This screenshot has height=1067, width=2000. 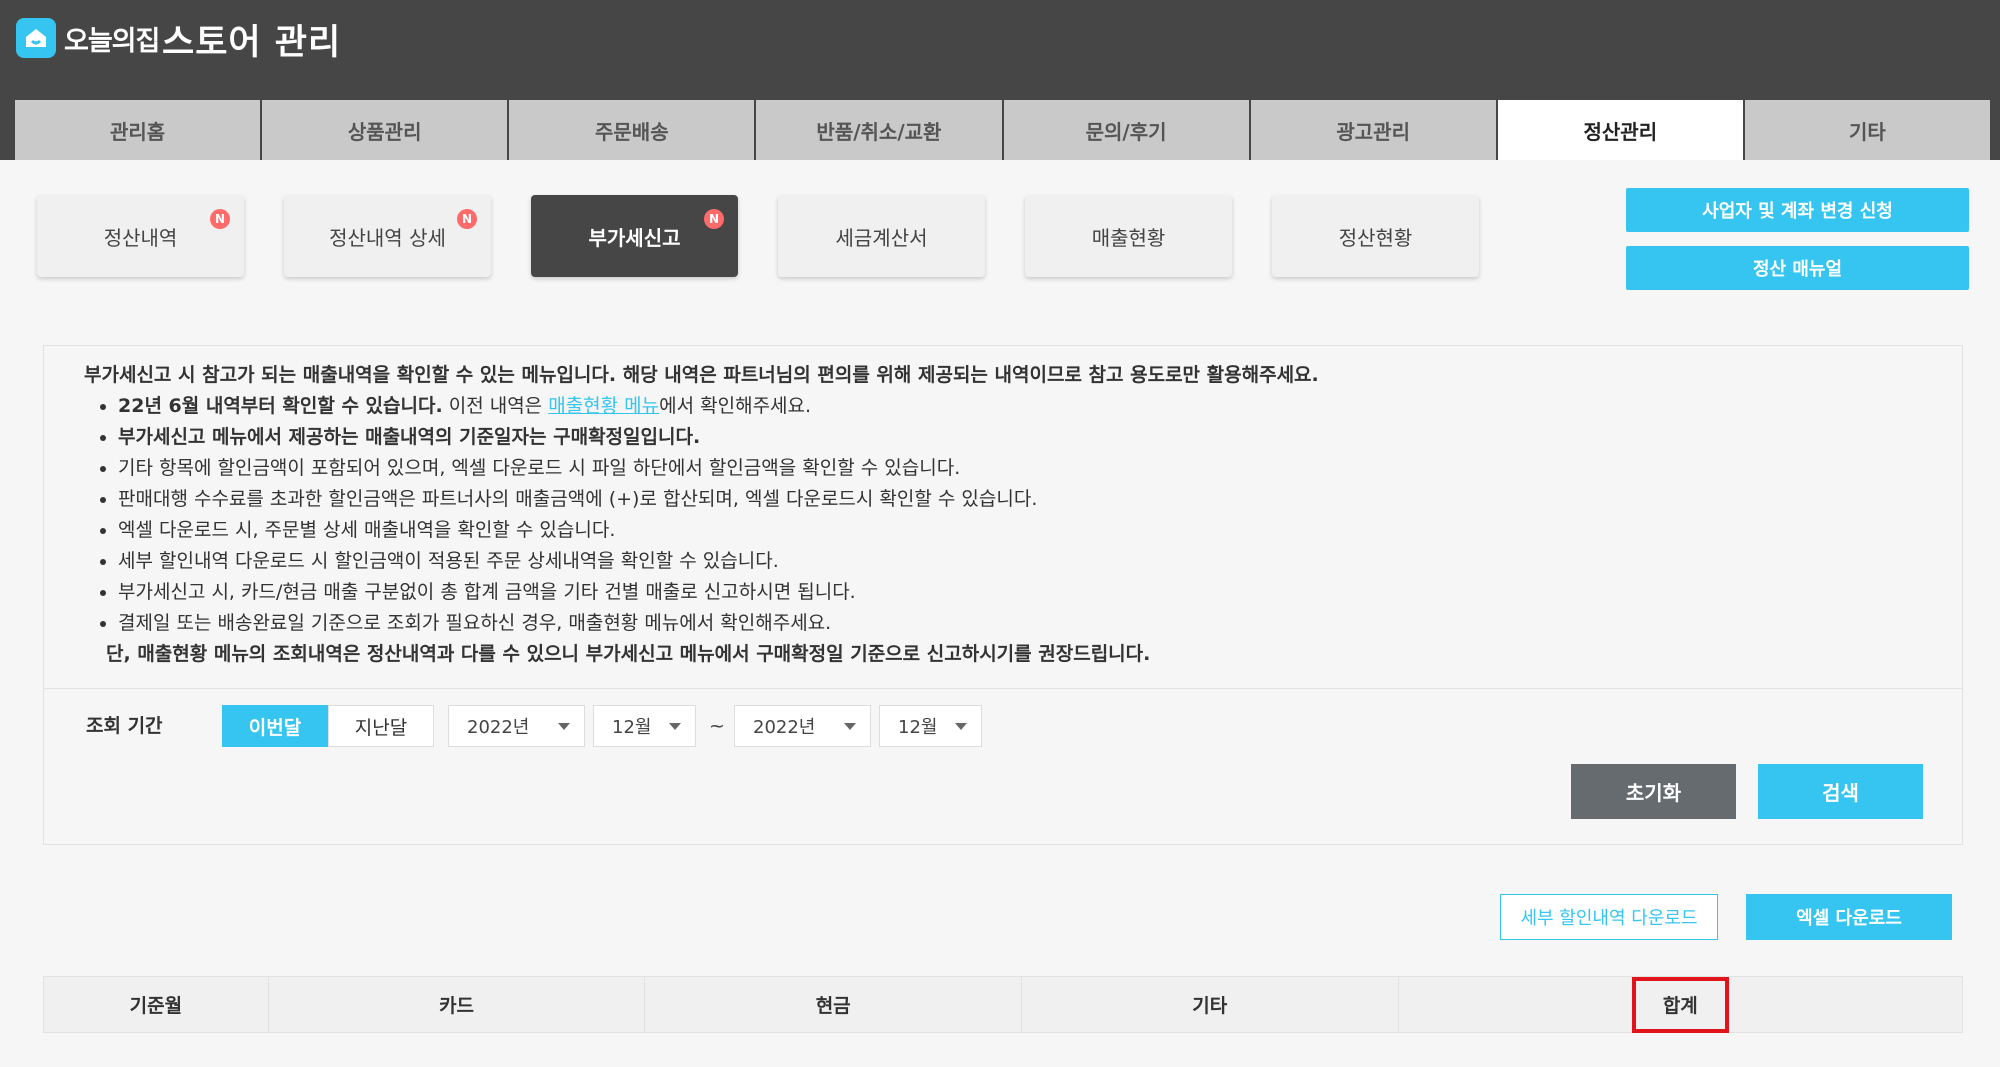 What do you see at coordinates (1680, 1005) in the screenshot?
I see `highlight-box` at bounding box center [1680, 1005].